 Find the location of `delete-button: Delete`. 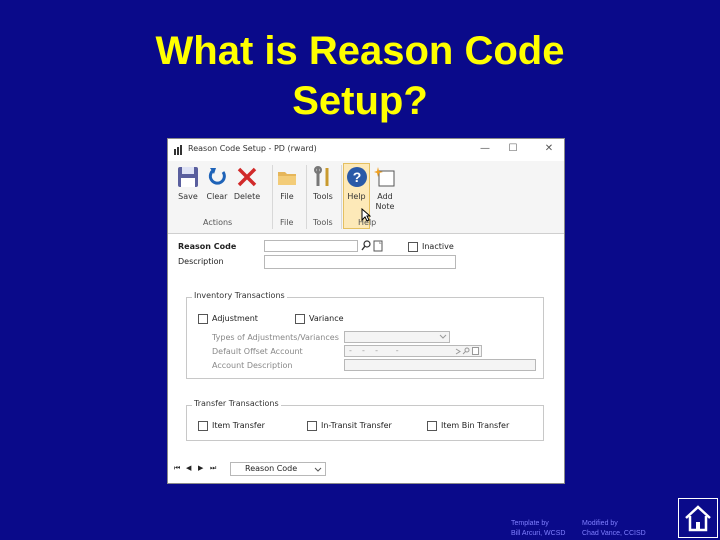

delete-button: Delete is located at coordinates (247, 186).